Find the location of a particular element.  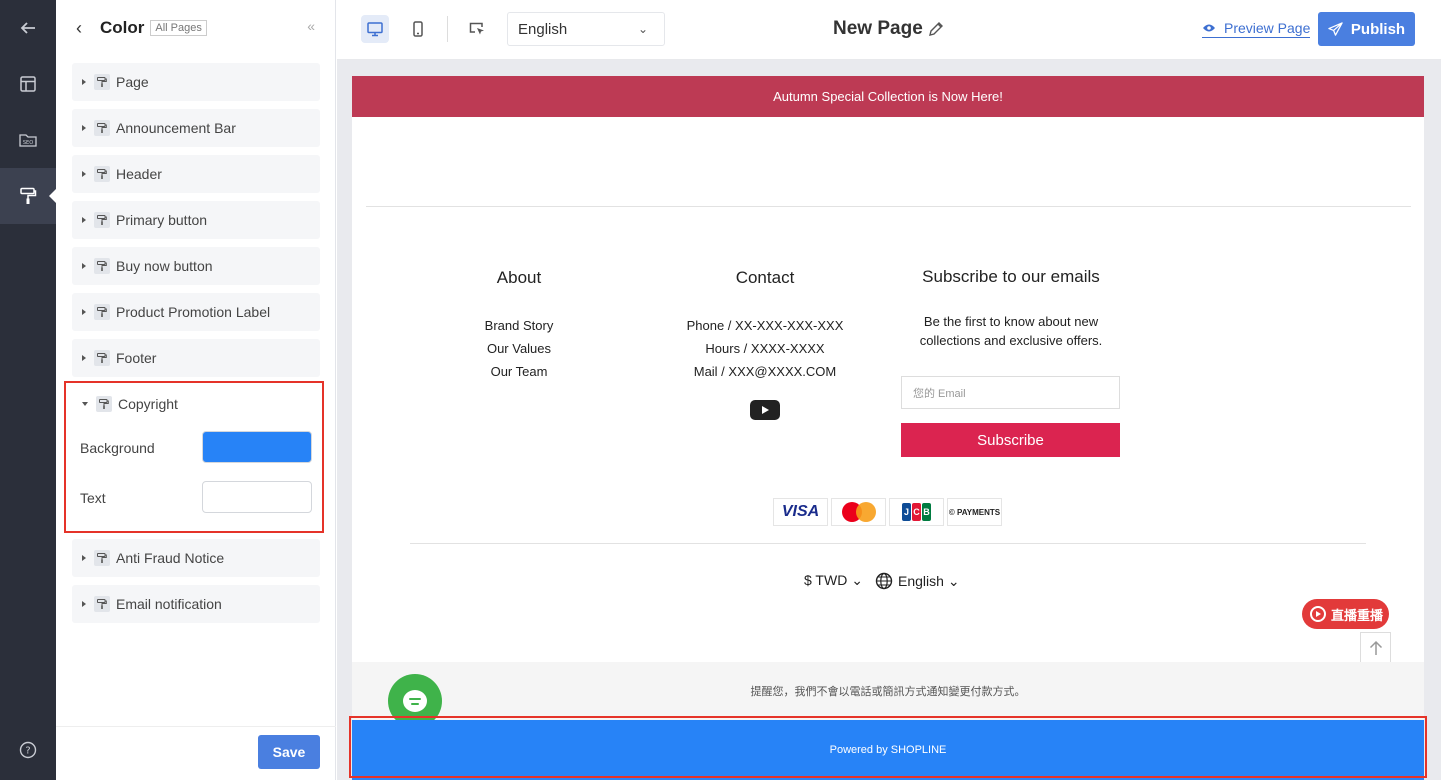

chat-bubble-icon is located at coordinates (415, 701).